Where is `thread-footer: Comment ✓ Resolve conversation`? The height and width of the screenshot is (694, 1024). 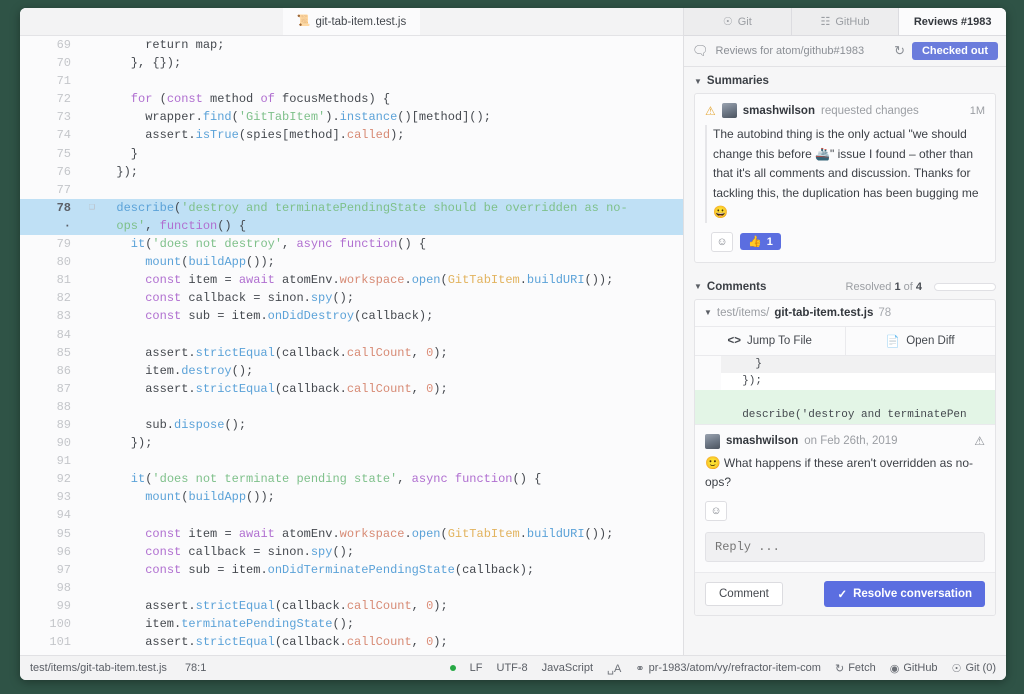
thread-footer: Comment ✓ Resolve conversation is located at coordinates (845, 593).